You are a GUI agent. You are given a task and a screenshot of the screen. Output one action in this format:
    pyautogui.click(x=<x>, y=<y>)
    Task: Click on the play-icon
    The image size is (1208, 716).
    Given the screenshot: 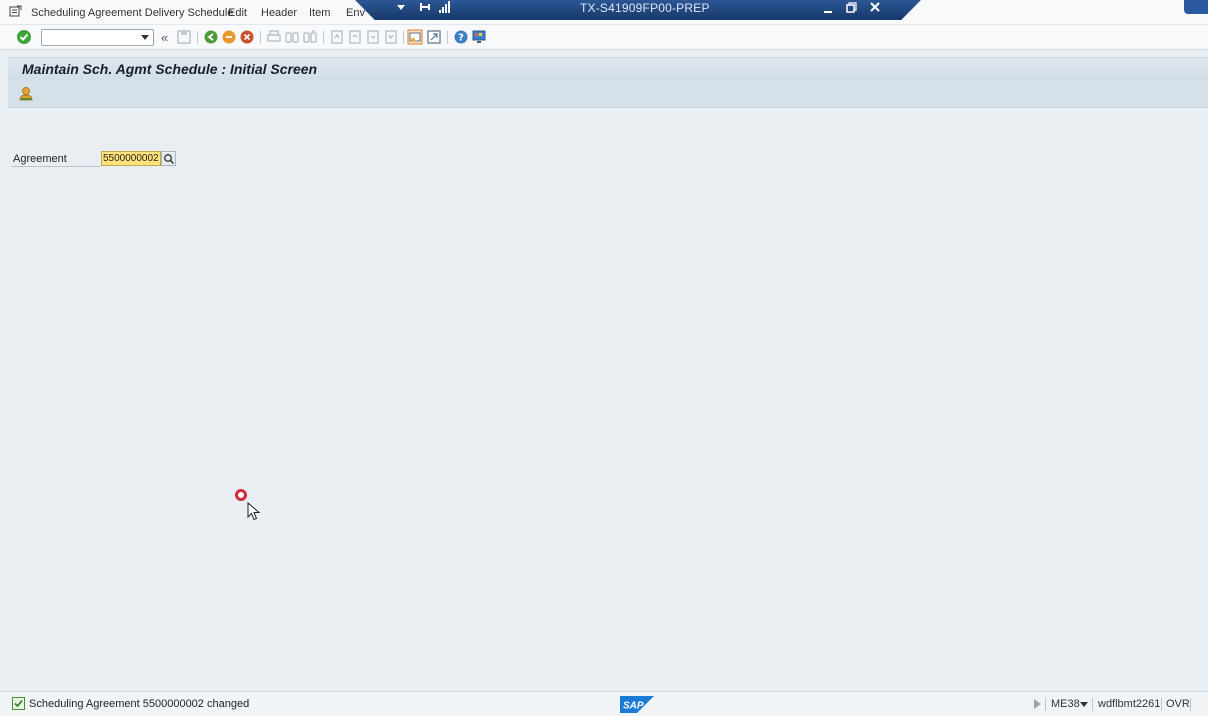 What is the action you would take?
    pyautogui.click(x=1037, y=704)
    